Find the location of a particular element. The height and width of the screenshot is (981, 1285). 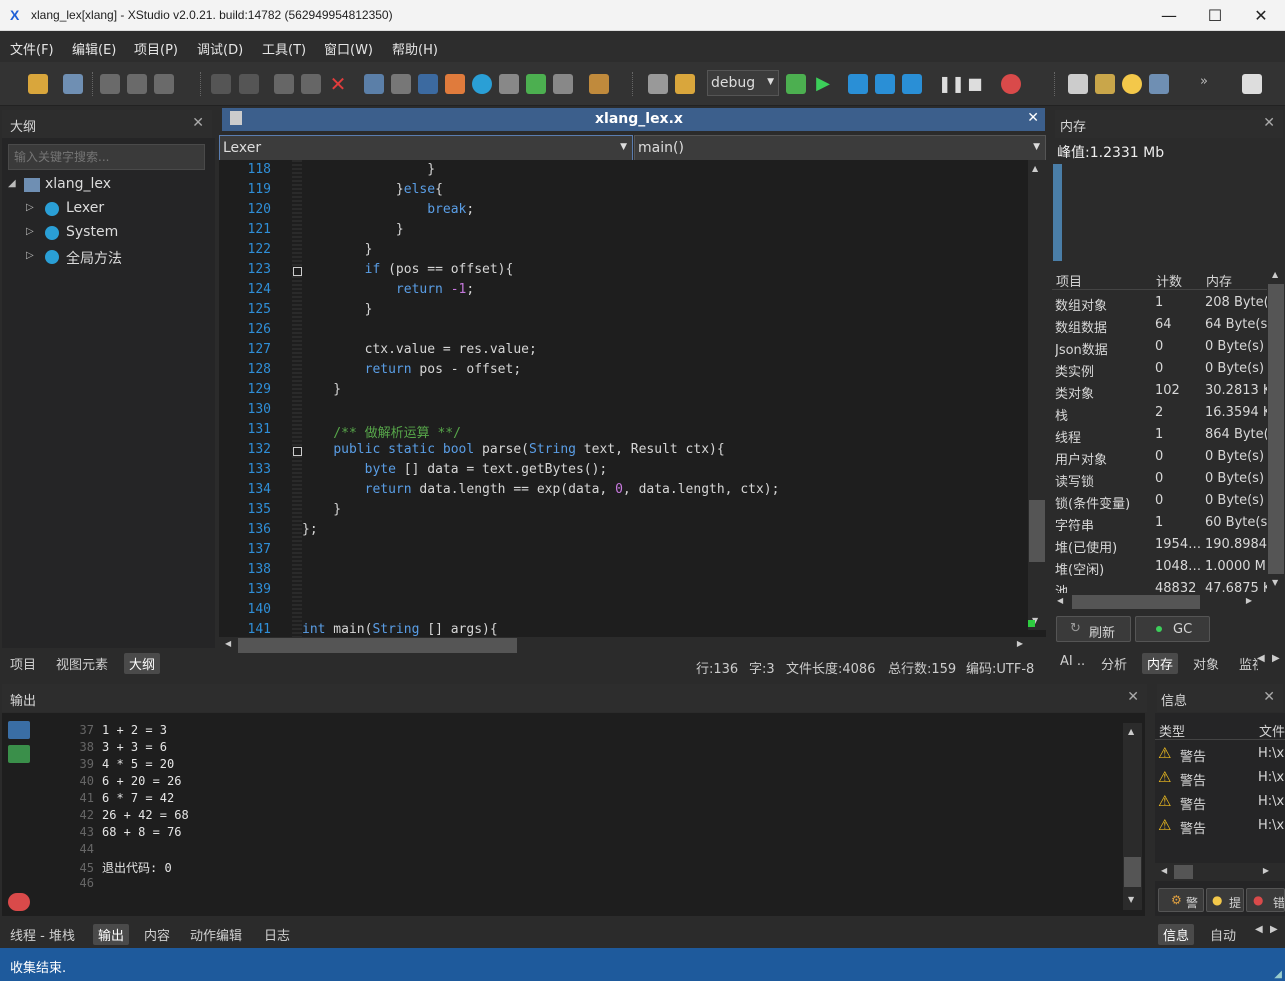

code-line: int main(String [] args){ is located at coordinates (400, 629).